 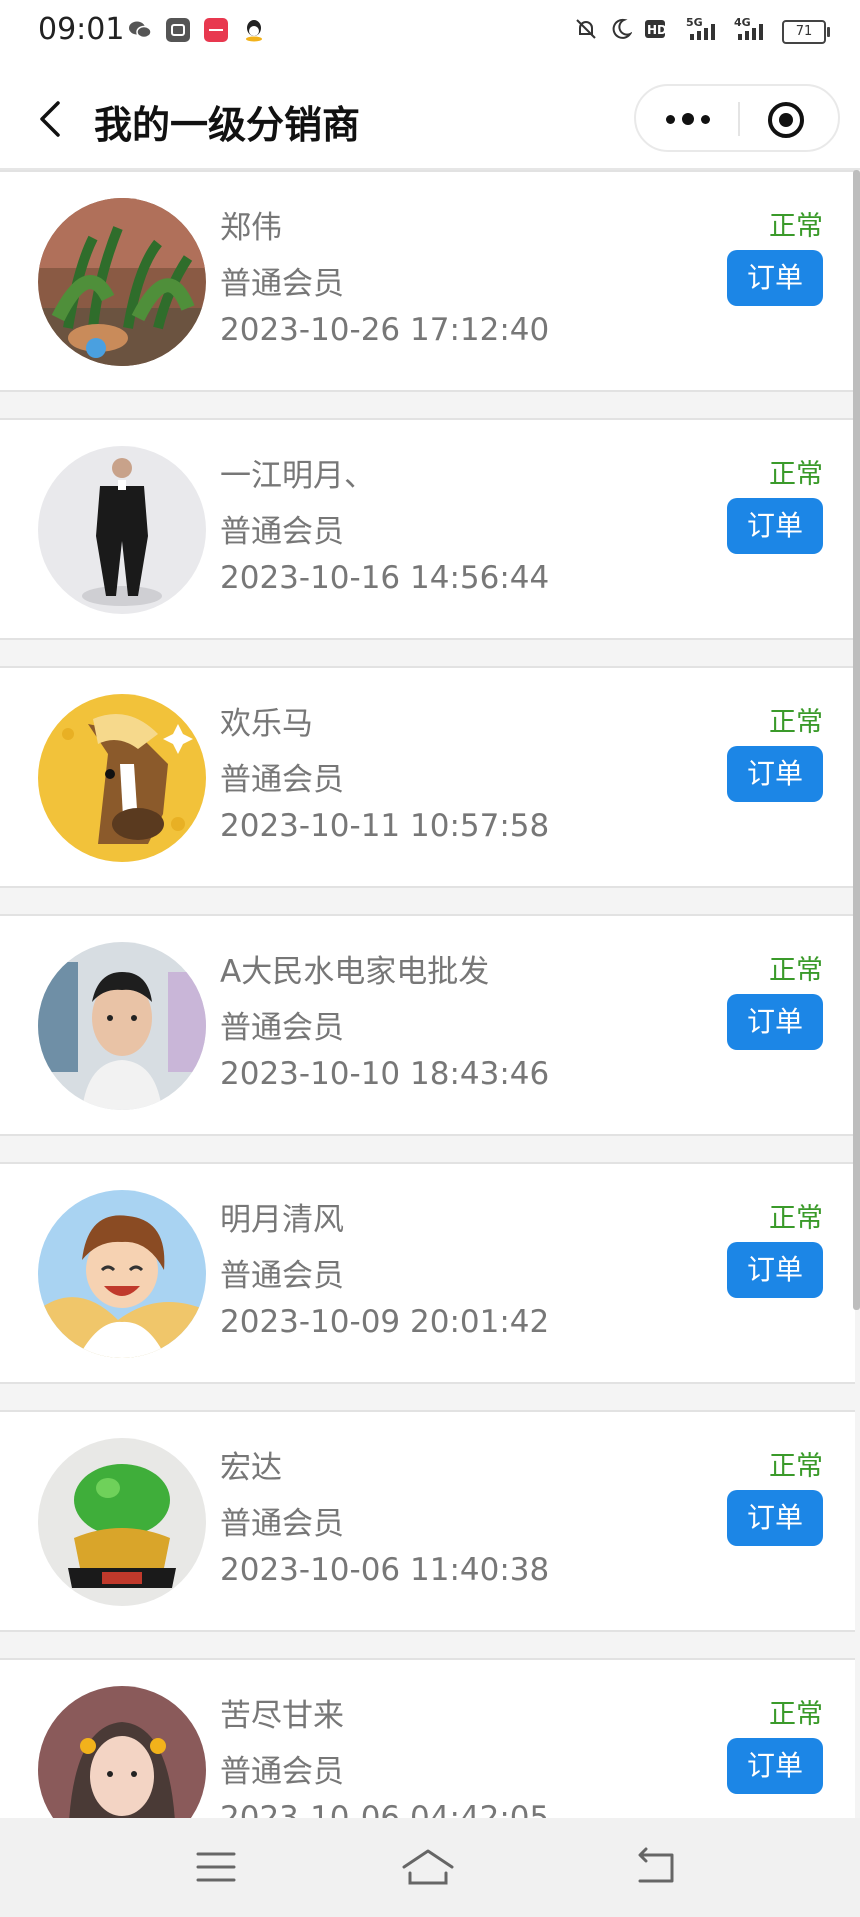 I want to click on more-button, so click(x=688, y=119).